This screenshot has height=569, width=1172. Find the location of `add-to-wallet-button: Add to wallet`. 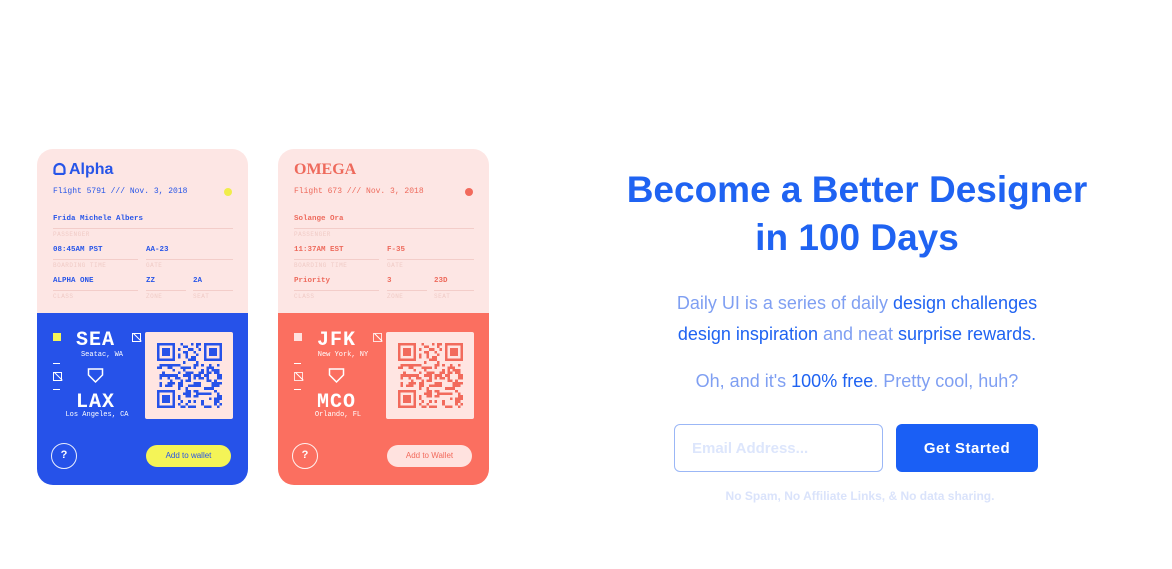

add-to-wallet-button: Add to wallet is located at coordinates (188, 456).